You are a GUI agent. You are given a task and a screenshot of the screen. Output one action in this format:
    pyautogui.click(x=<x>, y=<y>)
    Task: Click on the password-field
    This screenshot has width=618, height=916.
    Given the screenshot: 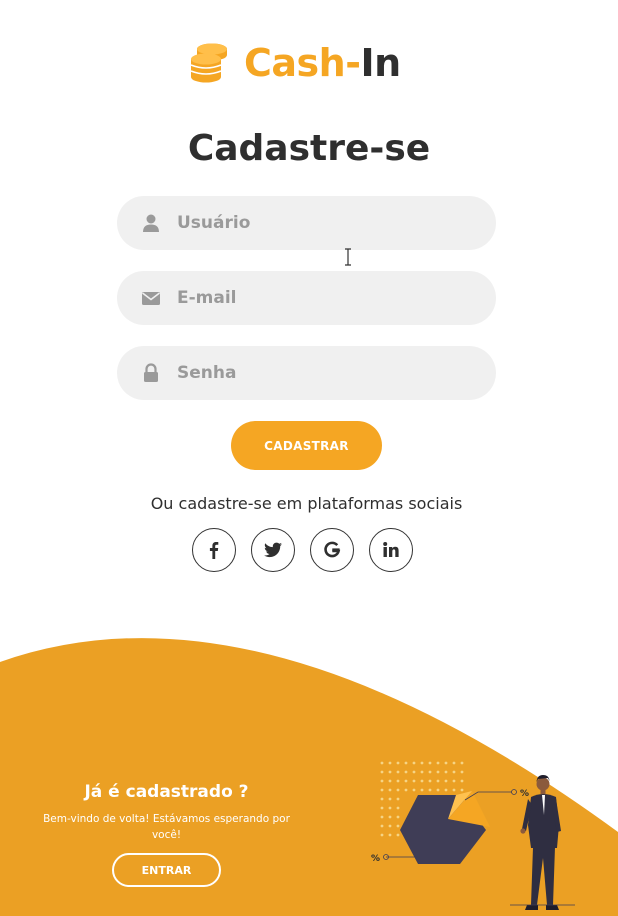 What is the action you would take?
    pyautogui.click(x=306, y=373)
    